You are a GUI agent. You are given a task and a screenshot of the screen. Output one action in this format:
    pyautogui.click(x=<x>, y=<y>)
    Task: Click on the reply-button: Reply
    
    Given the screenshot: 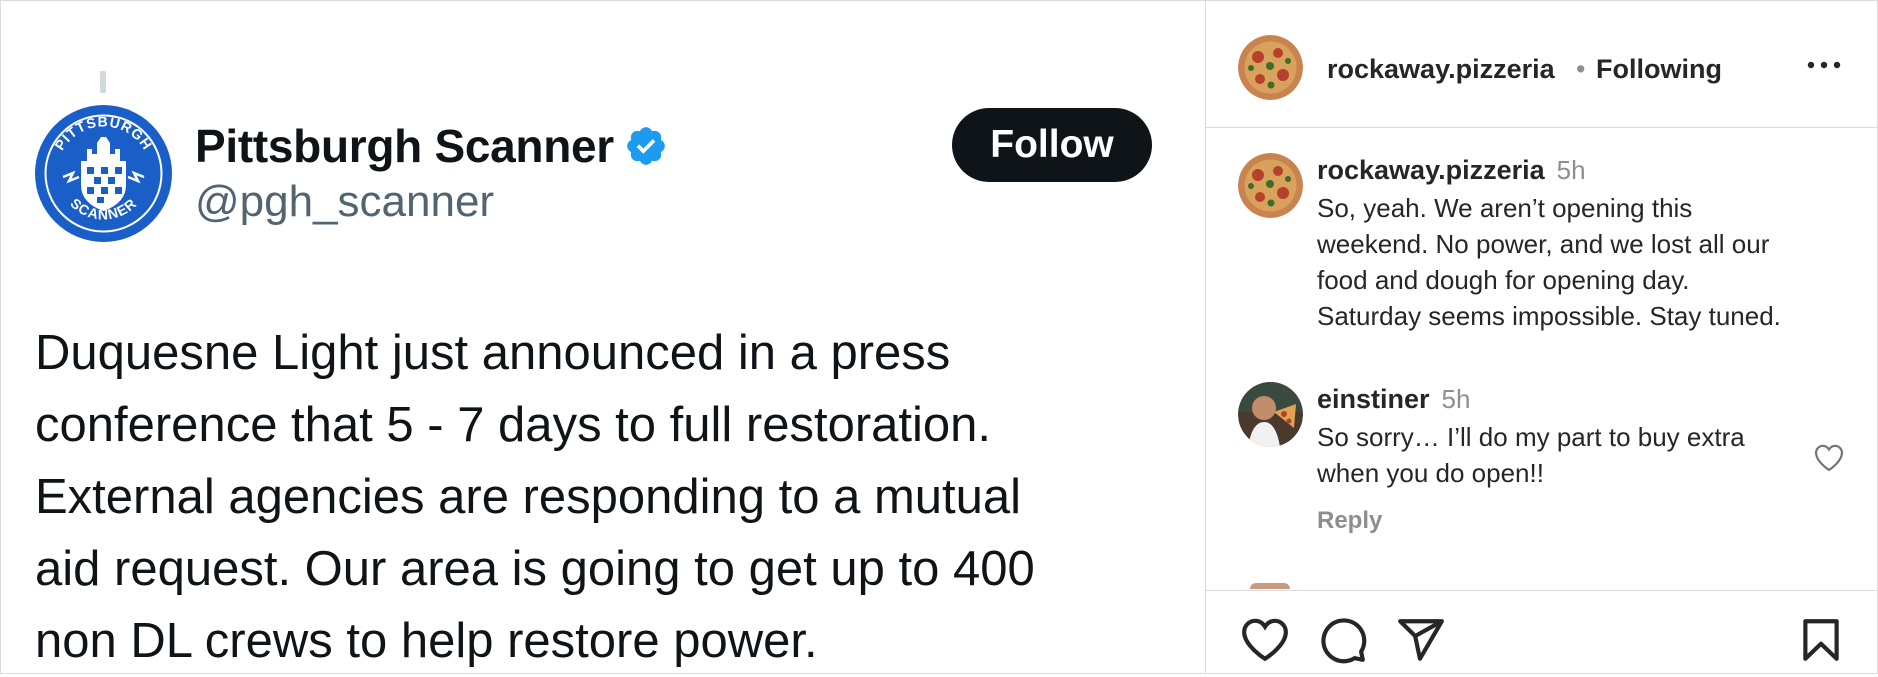 What is the action you would take?
    pyautogui.click(x=1349, y=521)
    